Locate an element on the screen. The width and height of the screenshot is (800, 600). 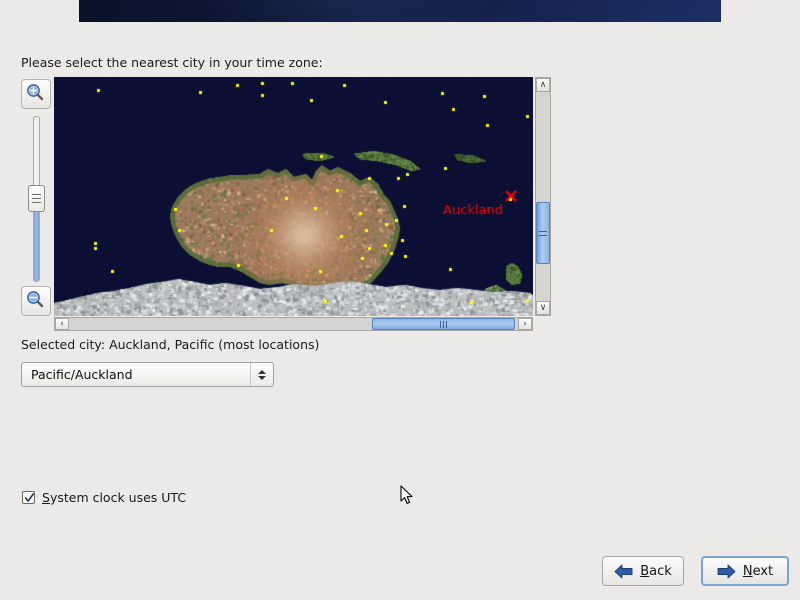
scroll-left-button: ‹ is located at coordinates (62, 324).